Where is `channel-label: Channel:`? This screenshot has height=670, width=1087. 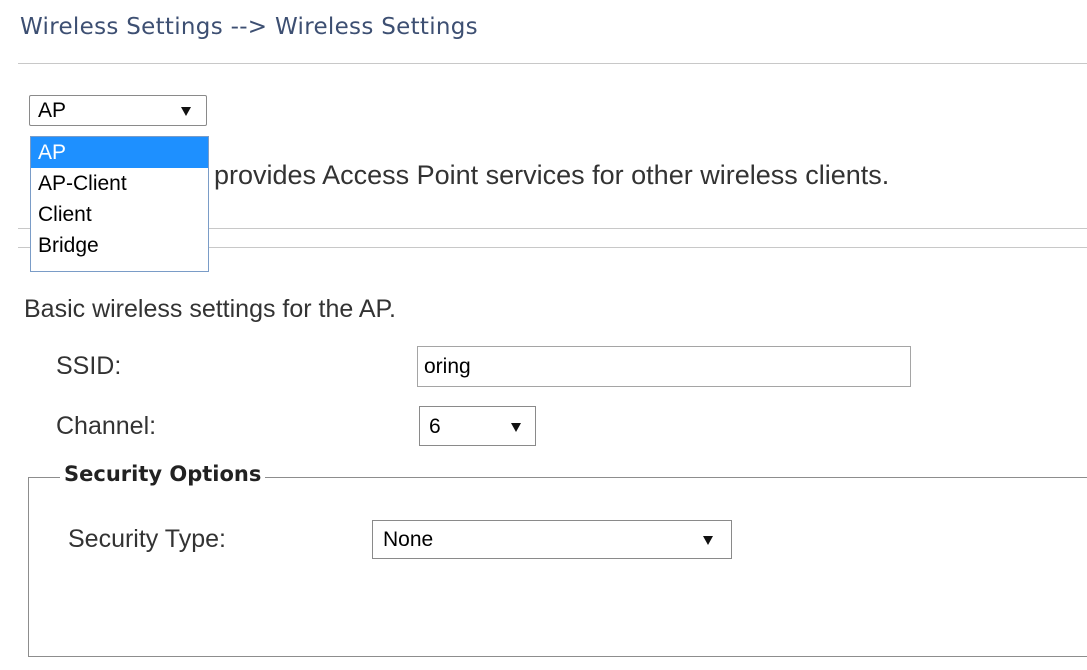 channel-label: Channel: is located at coordinates (106, 426).